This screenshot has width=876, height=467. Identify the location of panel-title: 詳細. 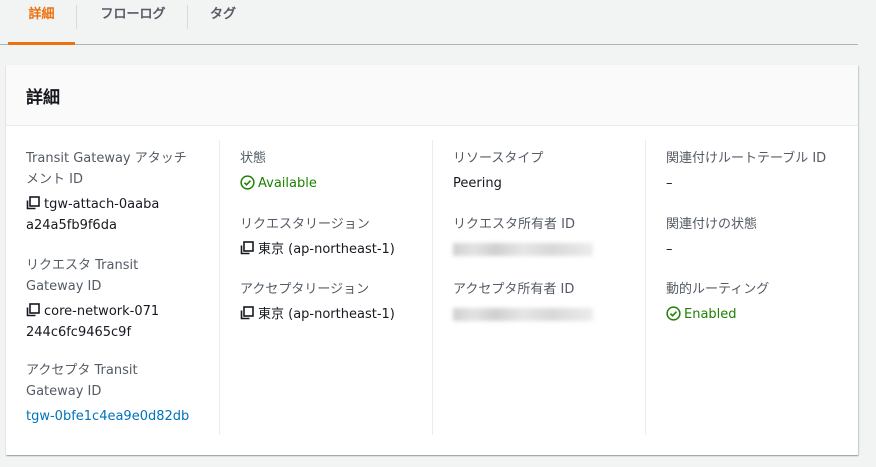
(43, 98).